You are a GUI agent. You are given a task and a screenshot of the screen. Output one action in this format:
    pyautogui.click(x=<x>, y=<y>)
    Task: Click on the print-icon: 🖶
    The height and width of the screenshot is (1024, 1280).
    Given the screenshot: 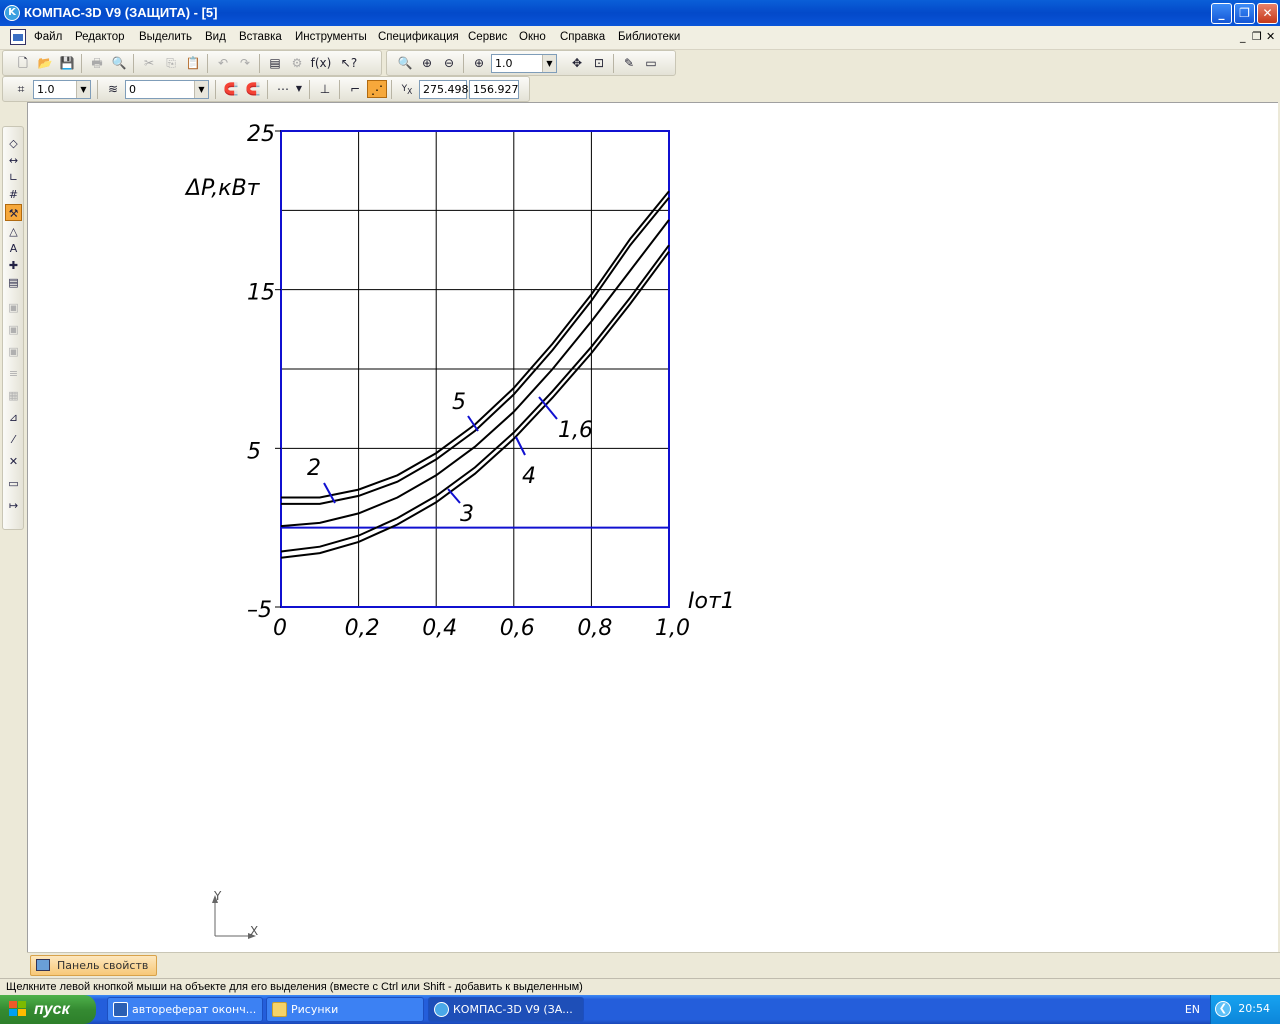 What is the action you would take?
    pyautogui.click(x=97, y=63)
    